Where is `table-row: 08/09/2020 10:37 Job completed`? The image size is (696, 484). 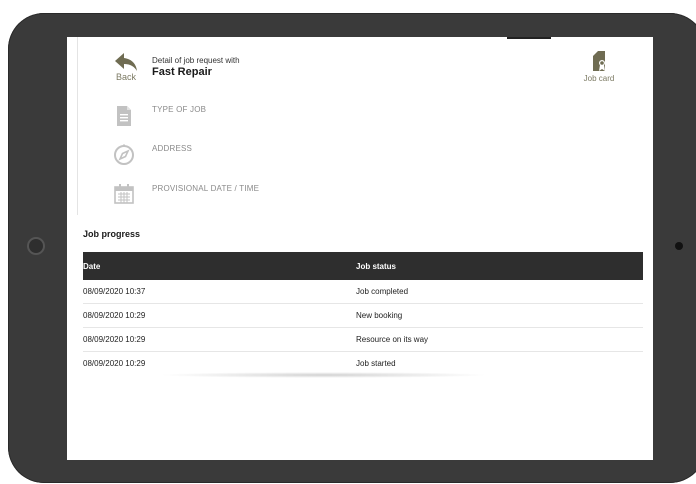
table-row: 08/09/2020 10:37 Job completed is located at coordinates (363, 292).